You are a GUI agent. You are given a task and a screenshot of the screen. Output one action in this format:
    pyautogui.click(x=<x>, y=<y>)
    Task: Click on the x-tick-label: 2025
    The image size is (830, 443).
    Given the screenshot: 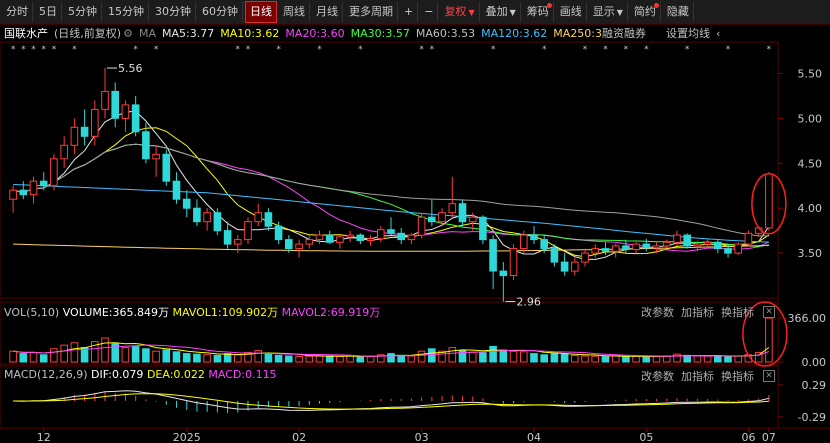 What is the action you would take?
    pyautogui.click(x=187, y=437)
    